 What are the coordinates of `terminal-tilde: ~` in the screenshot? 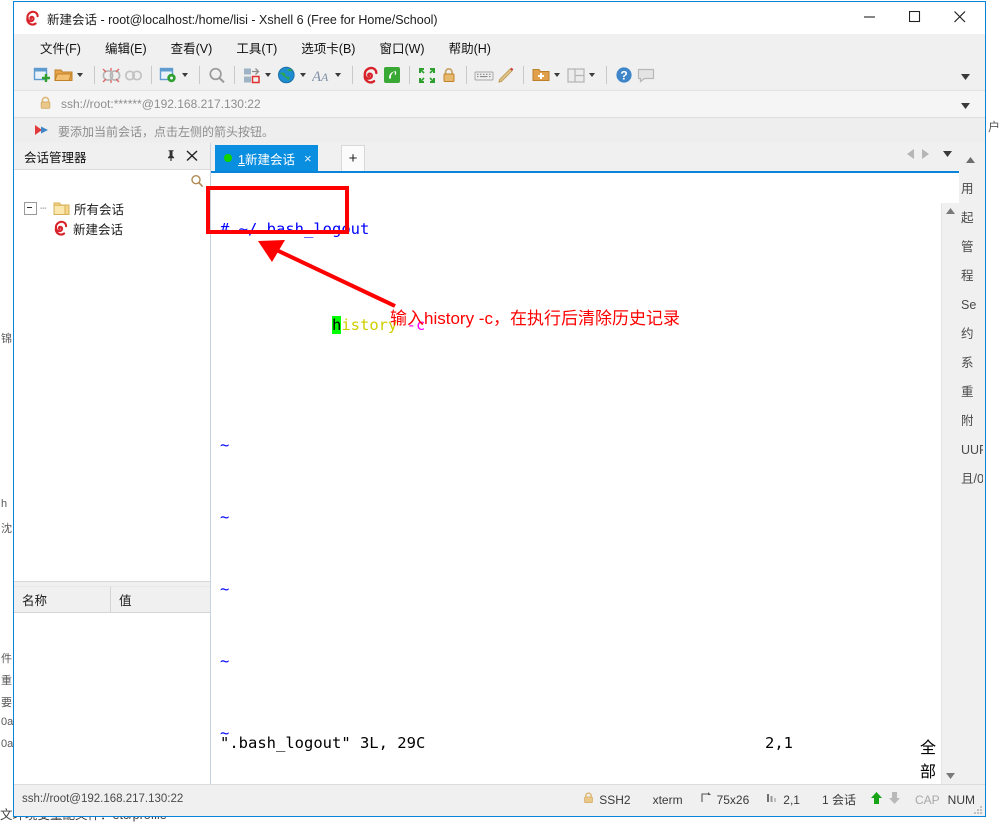 It's located at (225, 661).